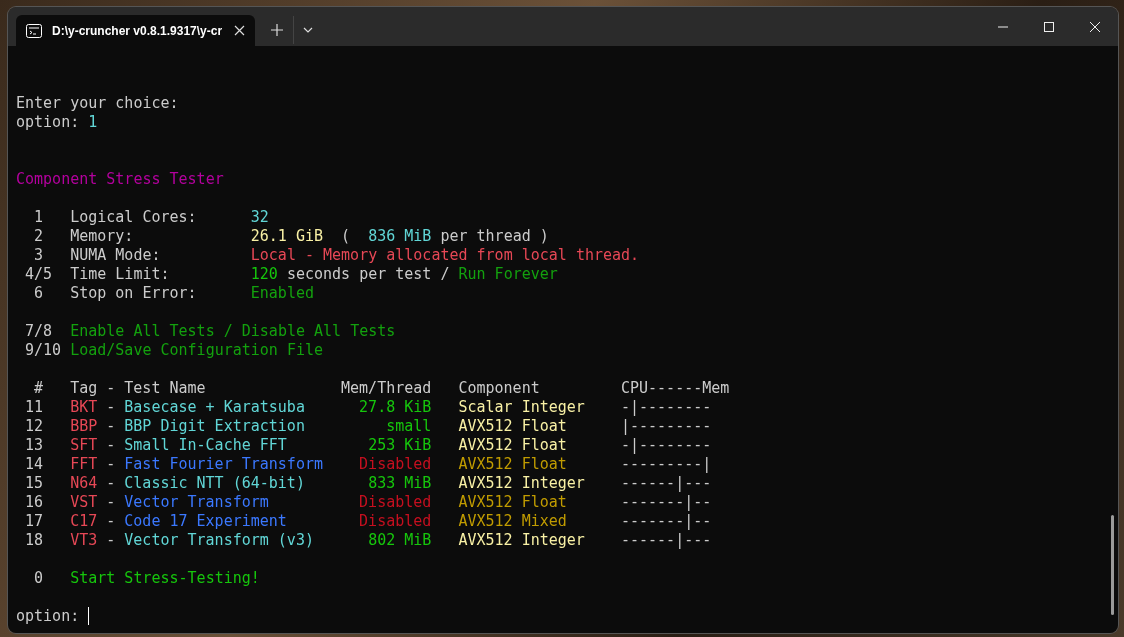 This screenshot has height=637, width=1124. Describe the element at coordinates (346, 236) in the screenshot. I see `setting-value: (` at that location.